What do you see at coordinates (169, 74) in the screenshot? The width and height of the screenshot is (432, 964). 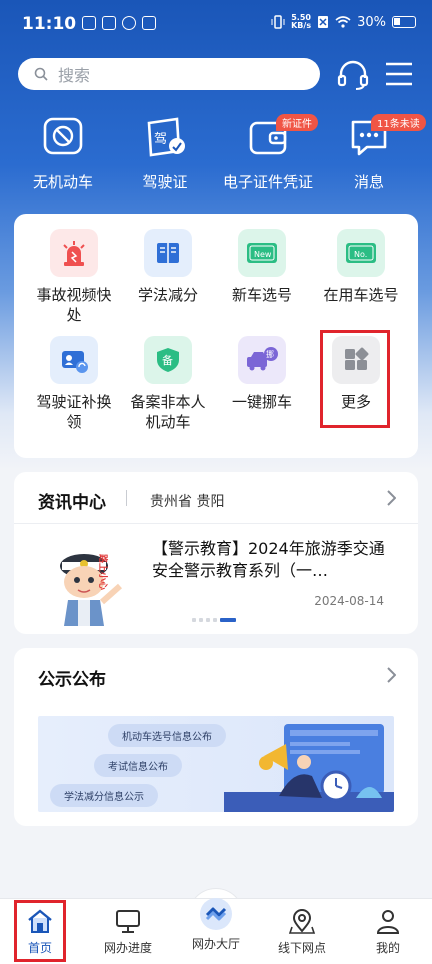 I see `search-input: 搜索` at bounding box center [169, 74].